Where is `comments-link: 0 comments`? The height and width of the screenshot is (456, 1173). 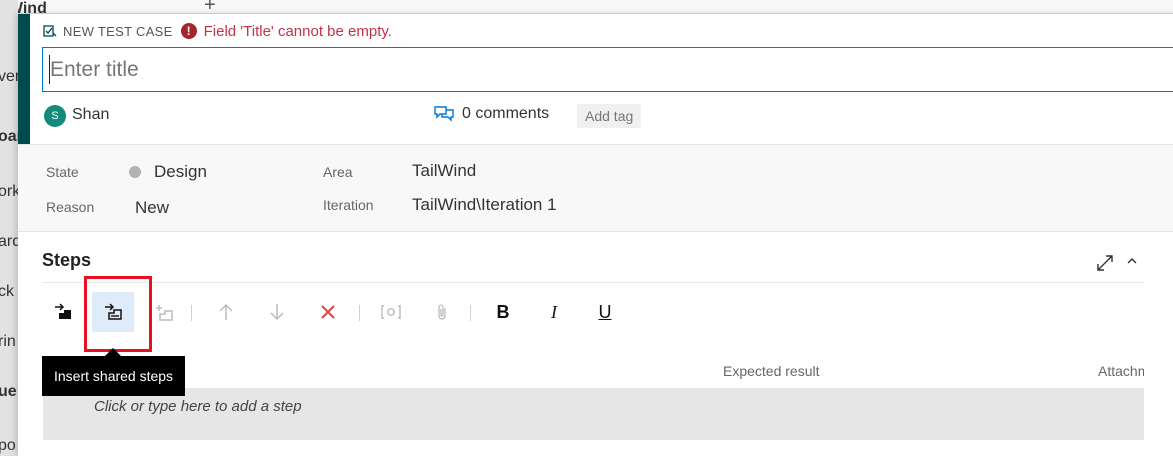
comments-link: 0 comments is located at coordinates (491, 114).